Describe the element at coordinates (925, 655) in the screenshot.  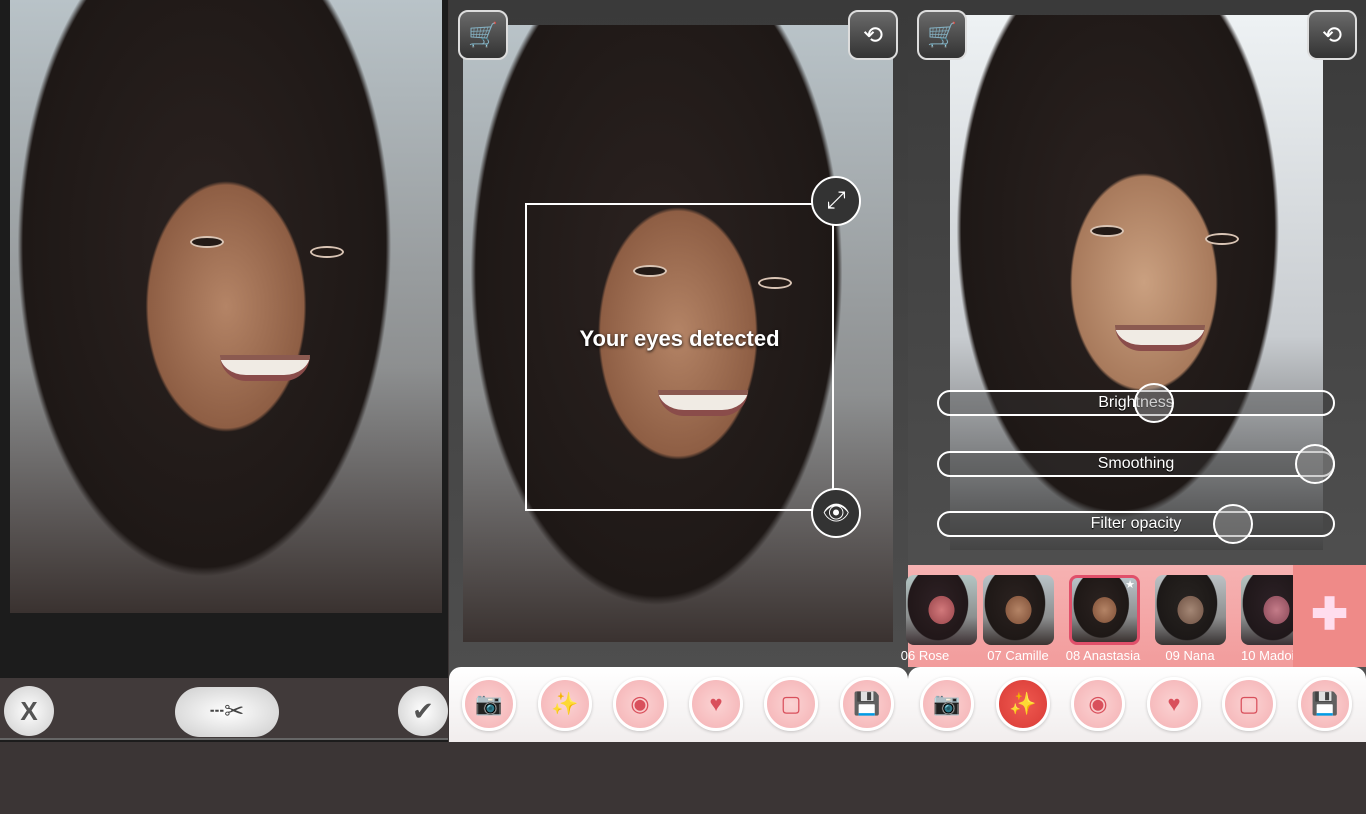
I see `filter-label: 06 Rose` at that location.